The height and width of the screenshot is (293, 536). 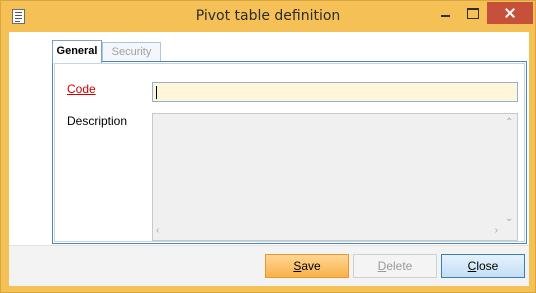 I want to click on scroll-left-icon: ‹, so click(x=157, y=231).